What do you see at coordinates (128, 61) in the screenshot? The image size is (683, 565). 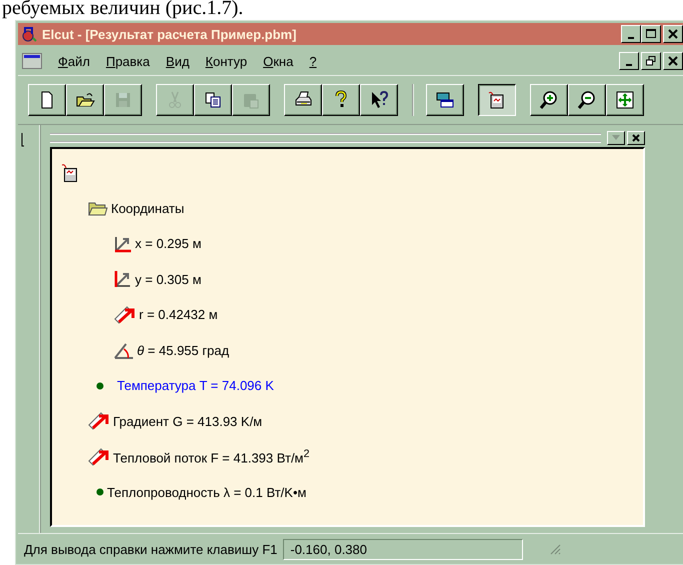 I see `menu-item: Правка` at bounding box center [128, 61].